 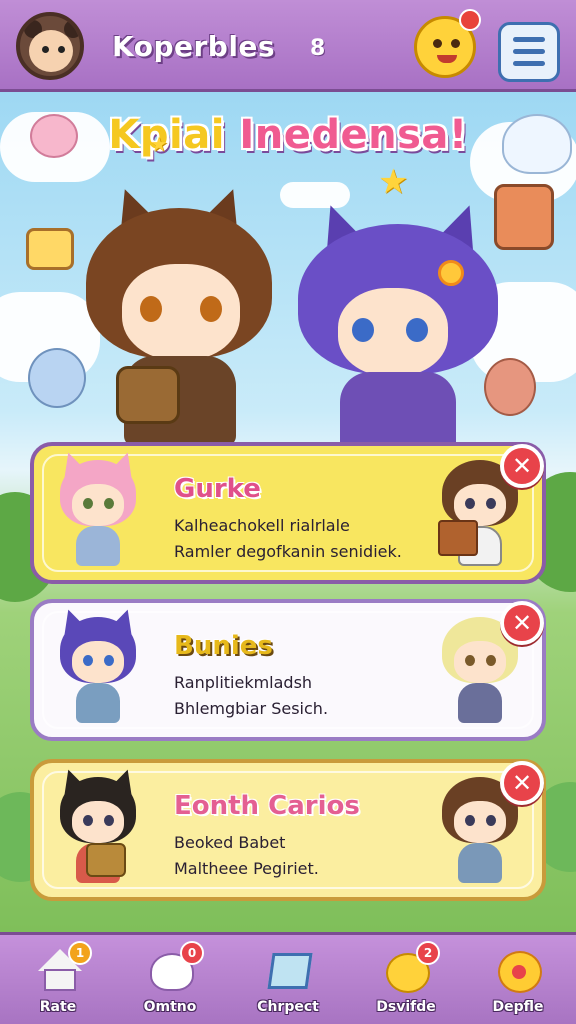 What do you see at coordinates (288, 551) in the screenshot?
I see `card-description-line-2: Ramler degofkanin senidiek.` at bounding box center [288, 551].